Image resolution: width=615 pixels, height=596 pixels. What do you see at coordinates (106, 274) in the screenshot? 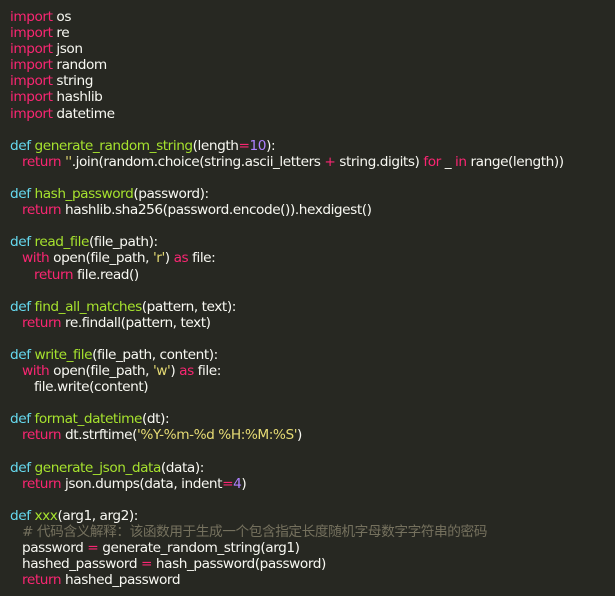
I see `code-token: file.read()` at bounding box center [106, 274].